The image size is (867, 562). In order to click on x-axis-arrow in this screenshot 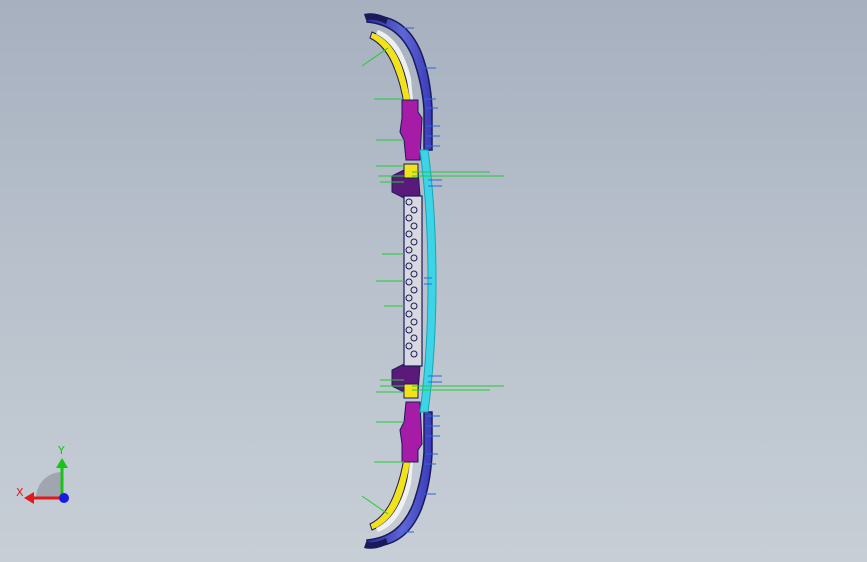, I will do `click(29, 498)`.